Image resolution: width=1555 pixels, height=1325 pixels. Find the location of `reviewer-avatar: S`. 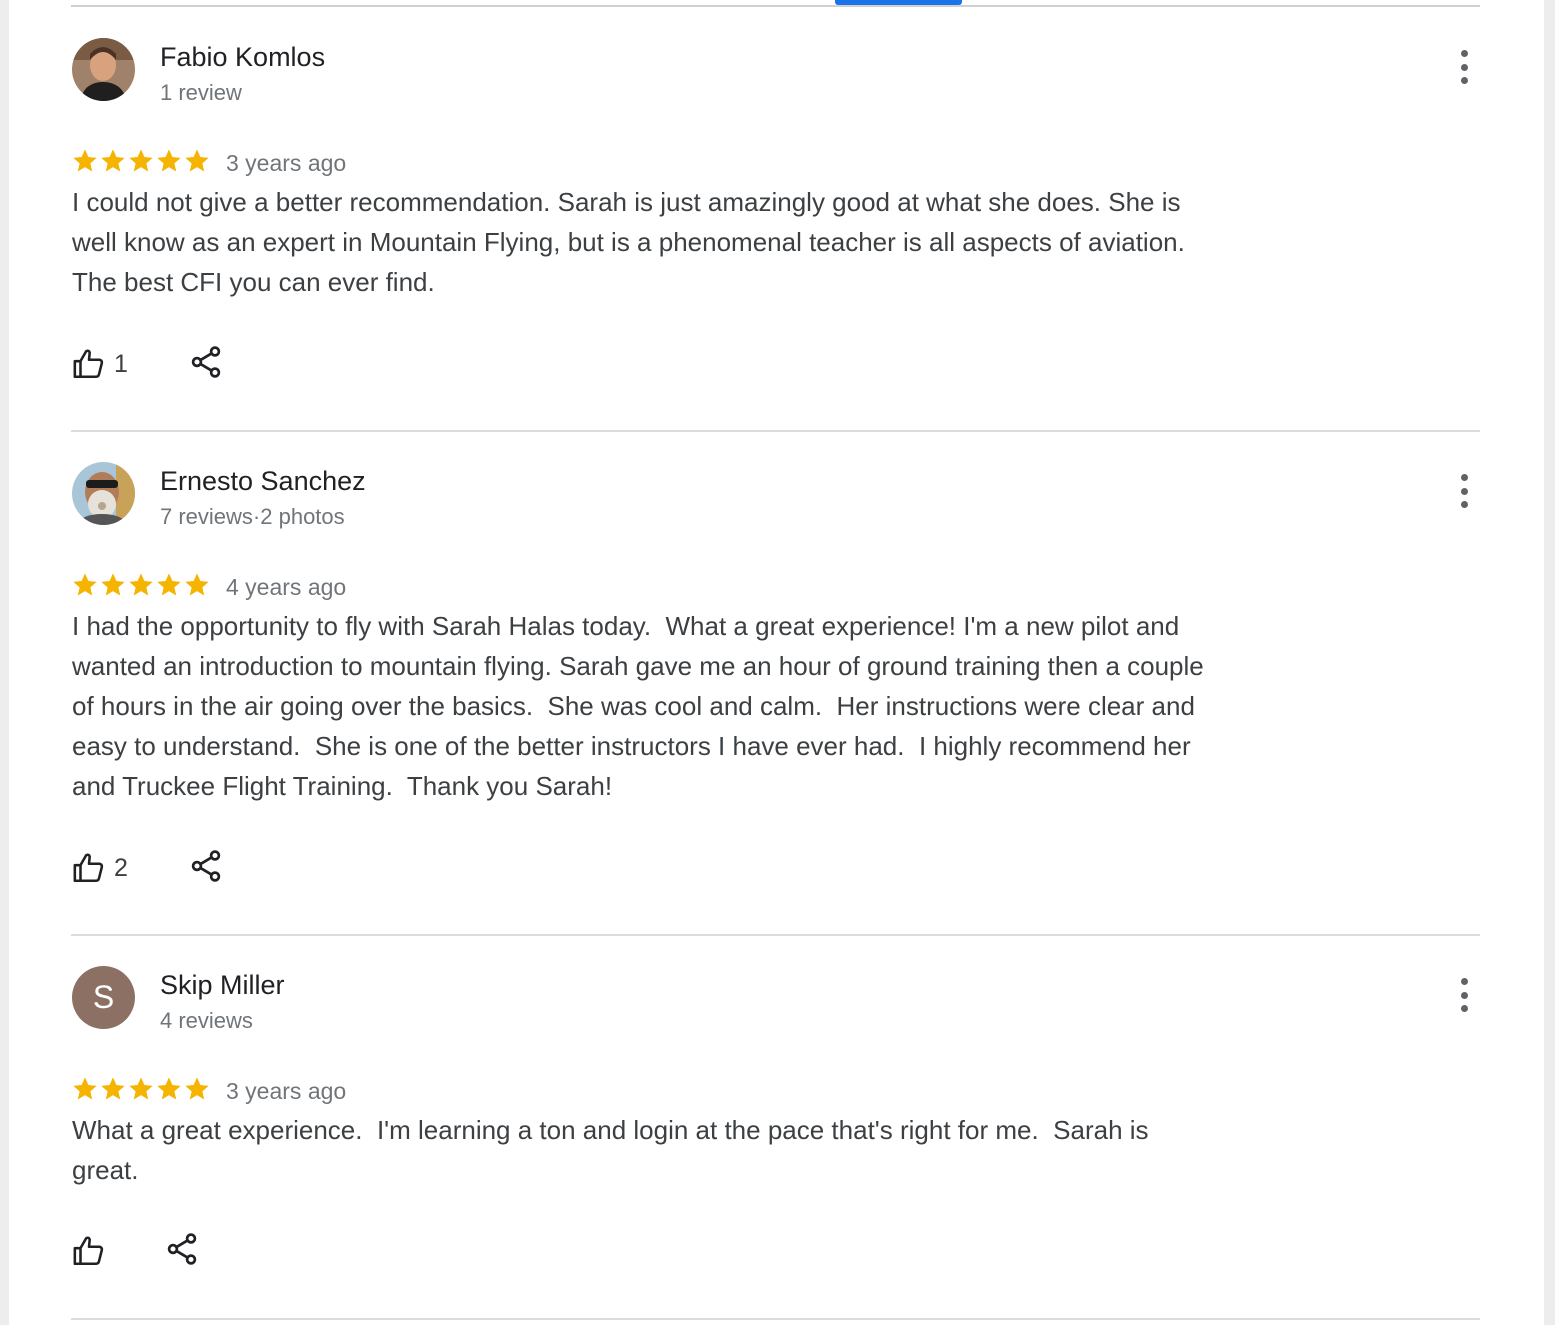

reviewer-avatar: S is located at coordinates (103, 997).